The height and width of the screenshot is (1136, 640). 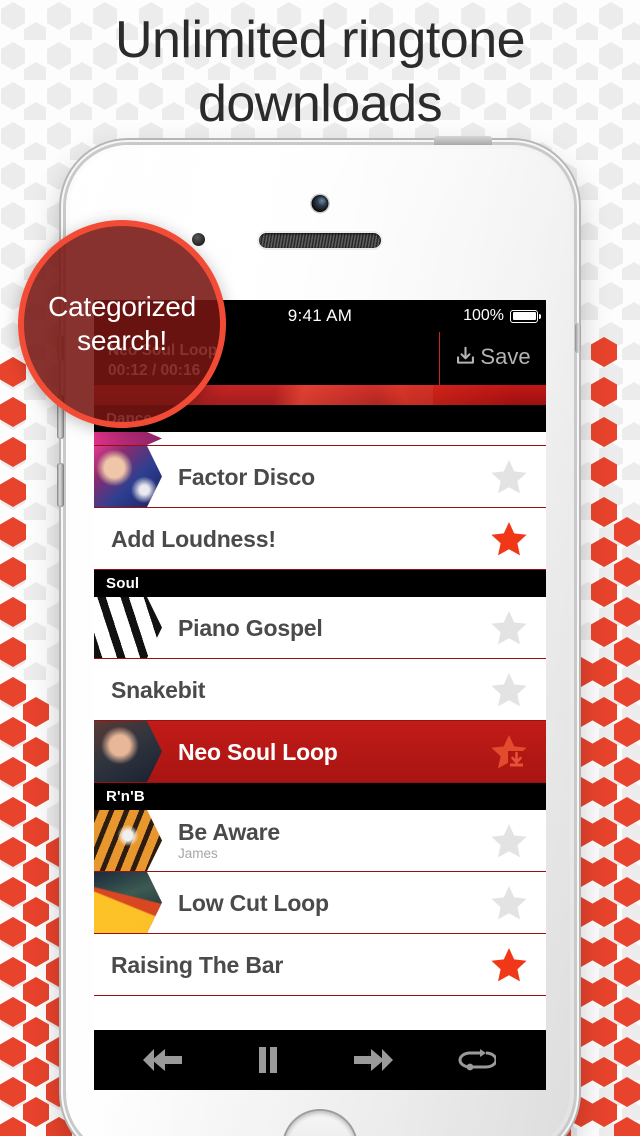 I want to click on proximity-sensor-icon, so click(x=198, y=239).